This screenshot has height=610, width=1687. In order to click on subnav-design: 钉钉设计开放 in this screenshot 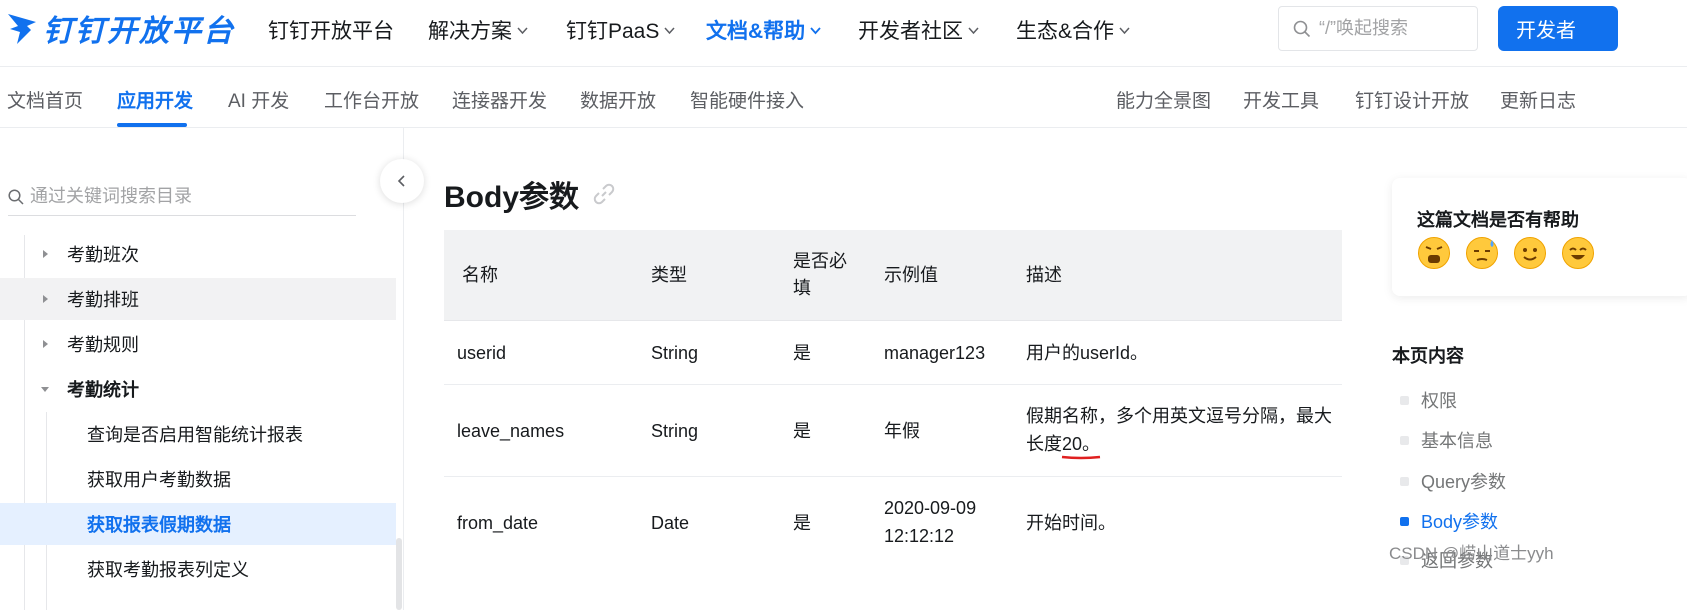, I will do `click(1412, 99)`.